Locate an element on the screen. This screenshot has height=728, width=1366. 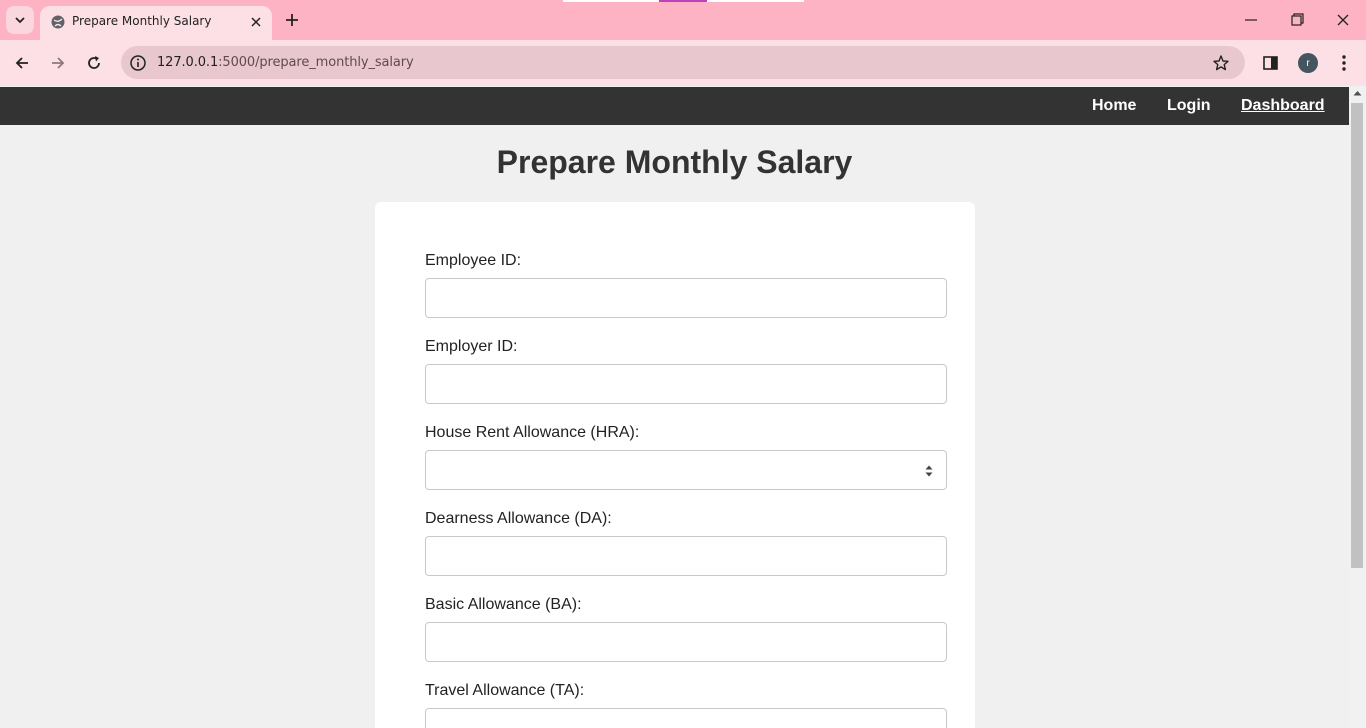
da-label: Dearness Allowance (DA): is located at coordinates (518, 518).